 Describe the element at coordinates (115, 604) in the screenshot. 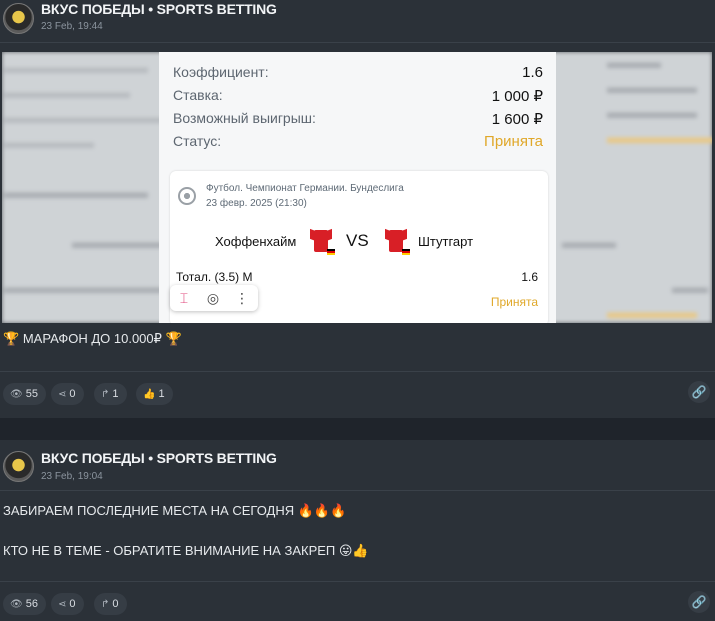

I see `replies-count: 0` at that location.